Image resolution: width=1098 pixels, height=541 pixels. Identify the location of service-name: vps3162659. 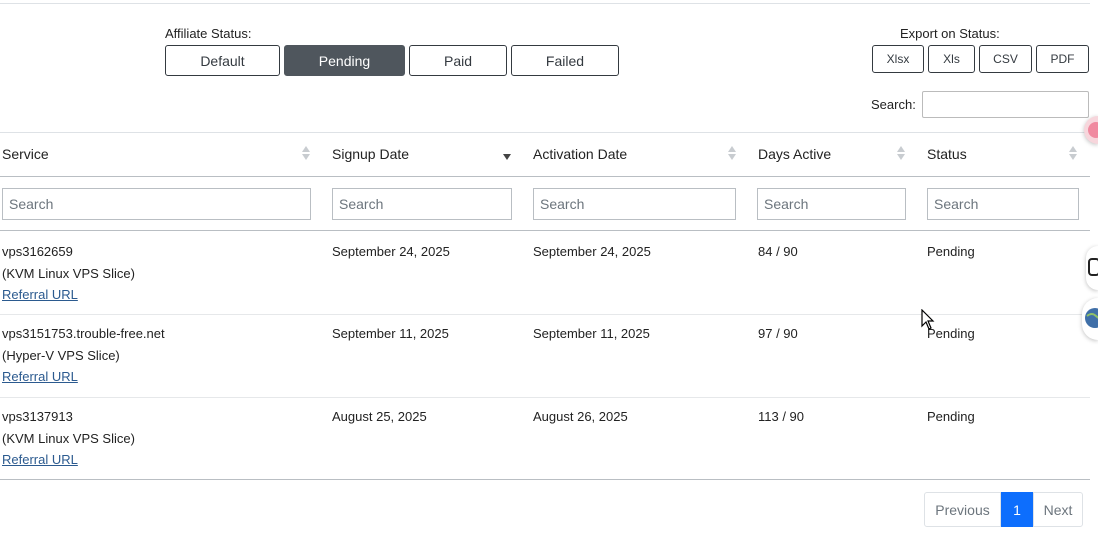
(37, 251).